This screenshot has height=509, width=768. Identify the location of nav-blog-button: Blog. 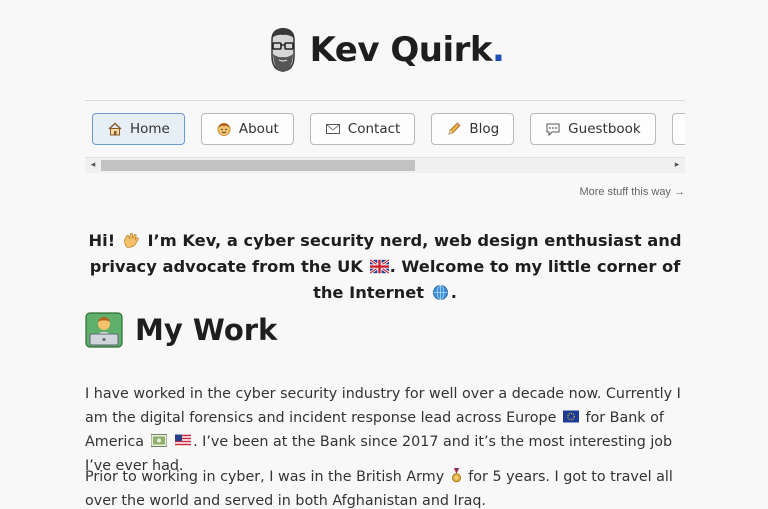
(473, 129).